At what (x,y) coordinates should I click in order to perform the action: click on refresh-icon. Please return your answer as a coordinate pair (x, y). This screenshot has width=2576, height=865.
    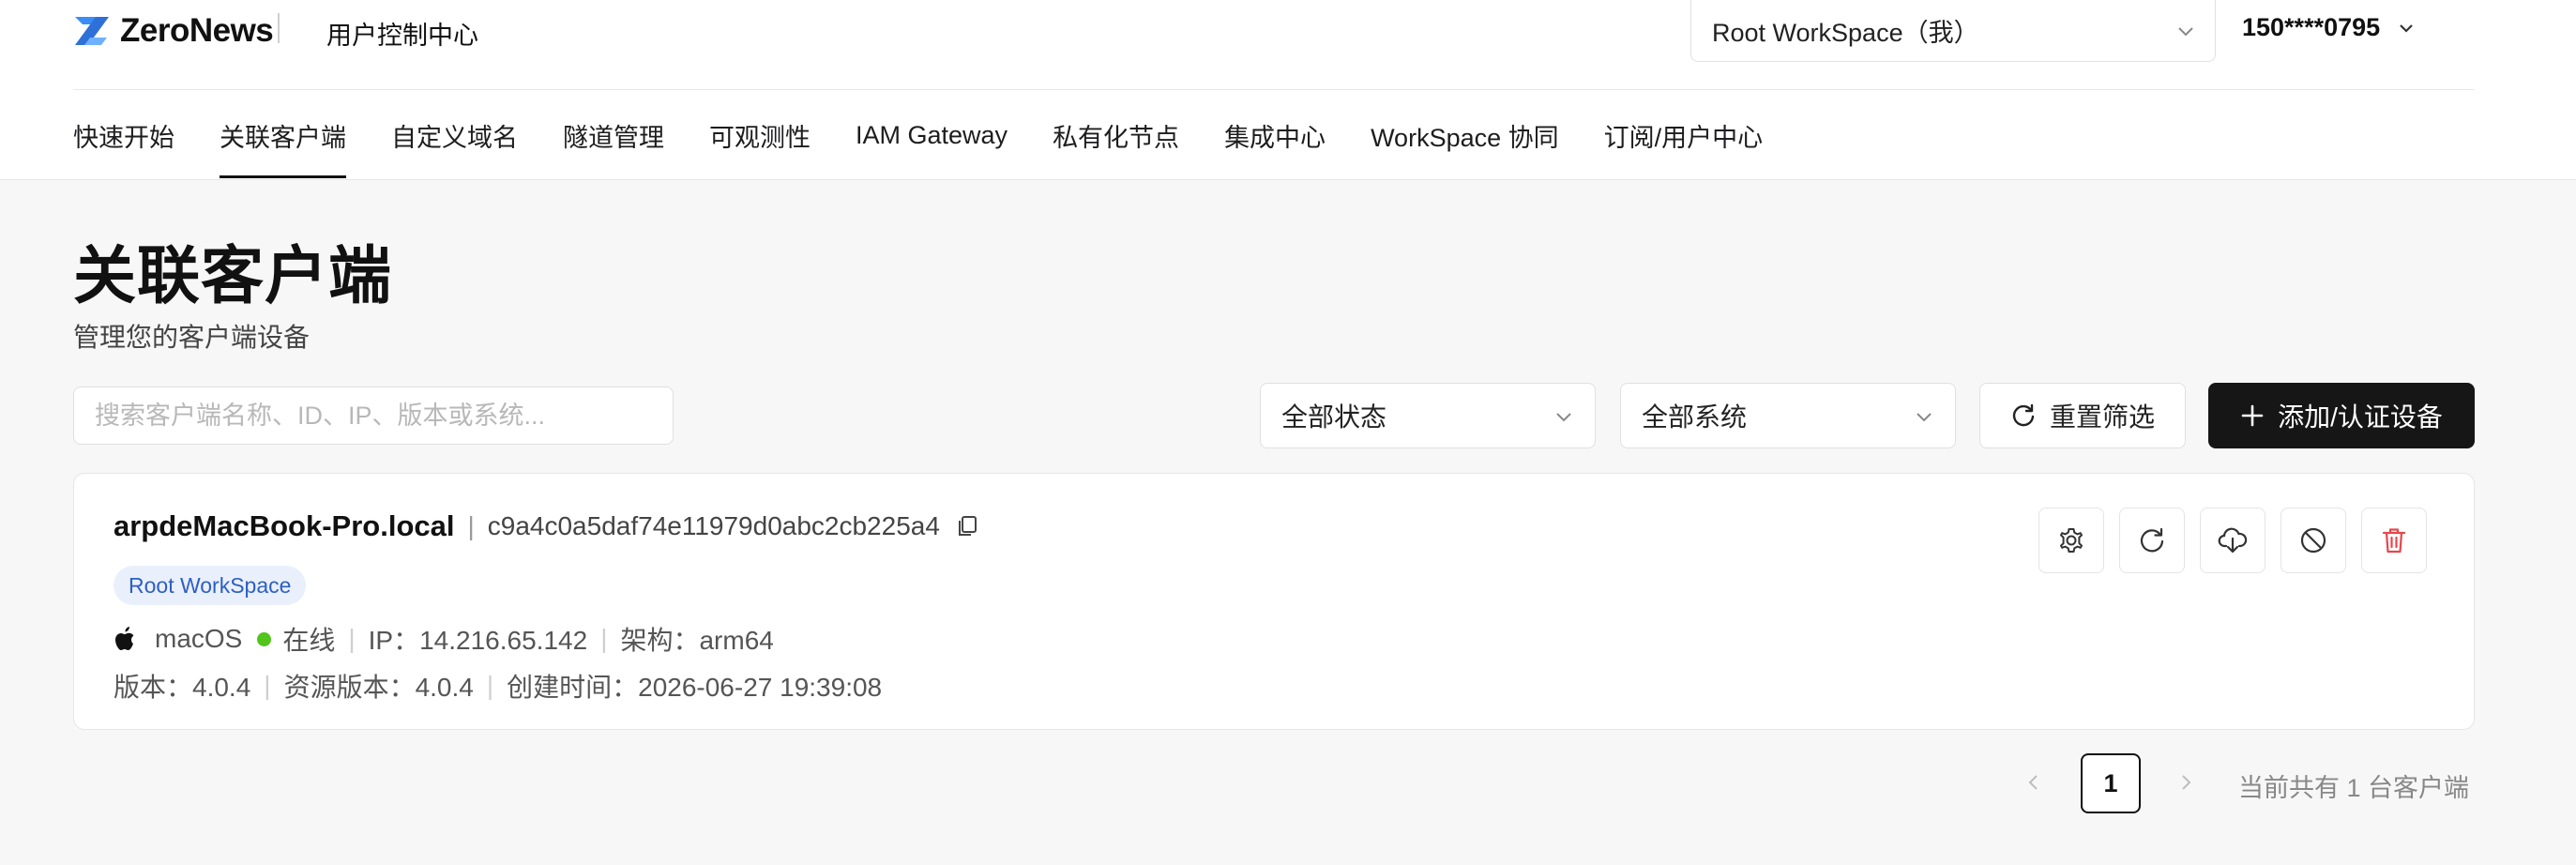
    Looking at the image, I should click on (2152, 540).